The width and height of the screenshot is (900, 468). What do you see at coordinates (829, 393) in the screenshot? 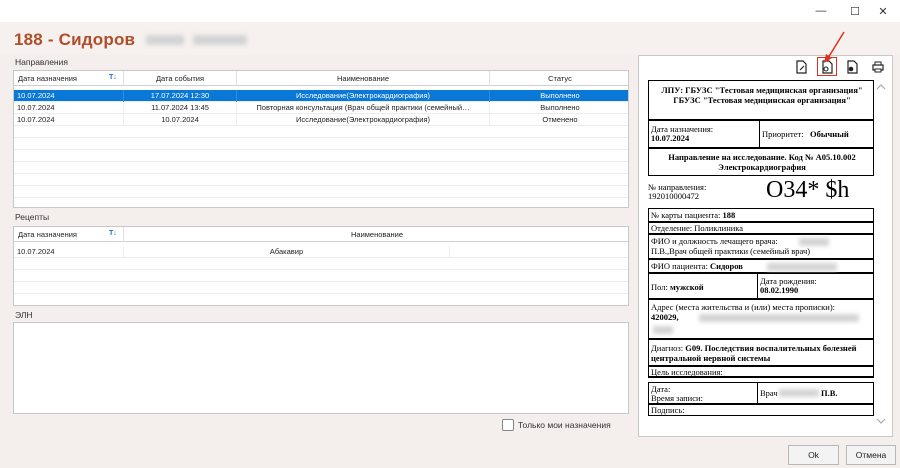
I see `doctor-sign-value: П.В.` at bounding box center [829, 393].